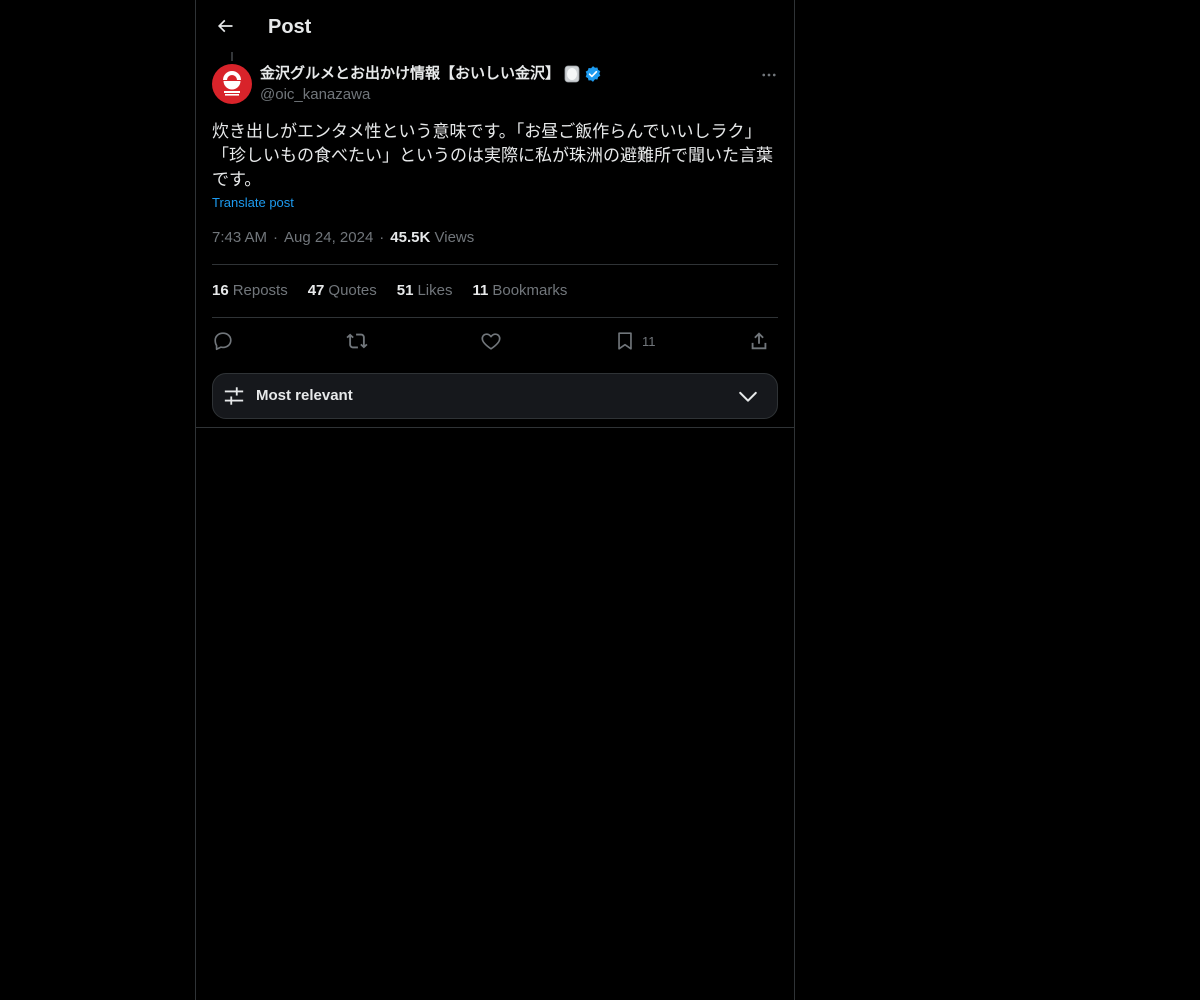 This screenshot has width=1200, height=1000. I want to click on sort-label: Most relevant, so click(304, 395).